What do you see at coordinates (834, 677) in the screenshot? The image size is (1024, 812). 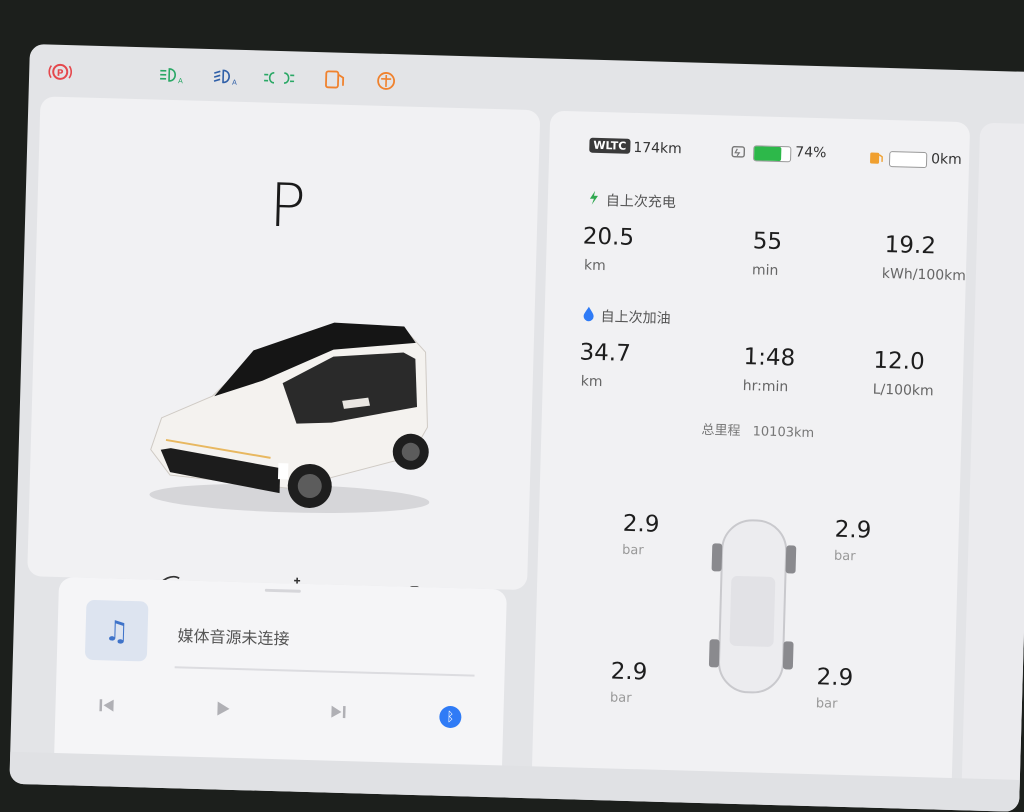 I see `tire-rear-right-value: 2.9` at bounding box center [834, 677].